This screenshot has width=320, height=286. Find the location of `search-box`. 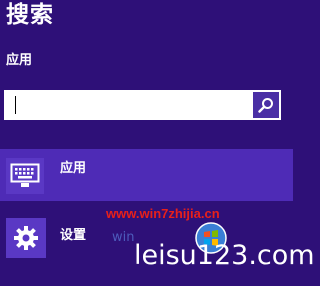

search-box is located at coordinates (142, 105).